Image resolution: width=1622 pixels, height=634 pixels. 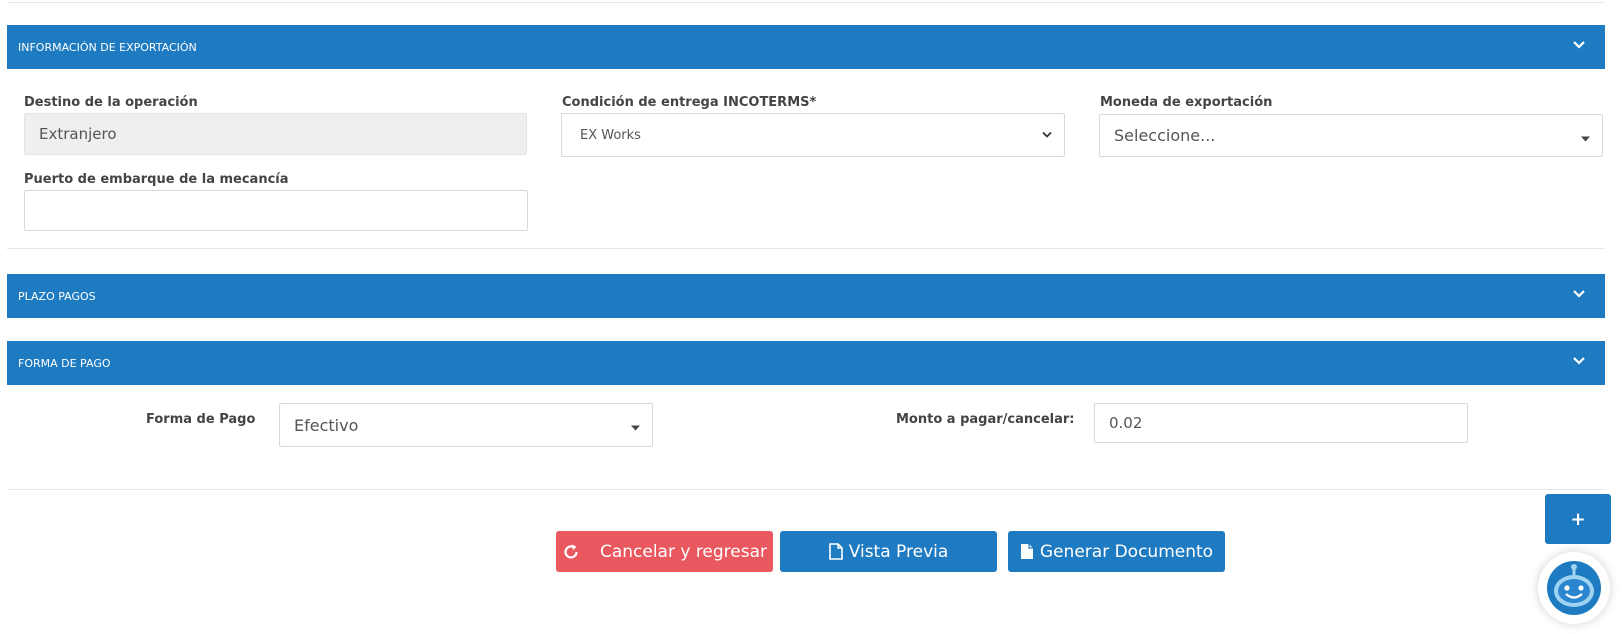 I want to click on incoterms-label: Condición de entrega INCOTERMS*, so click(x=689, y=102).